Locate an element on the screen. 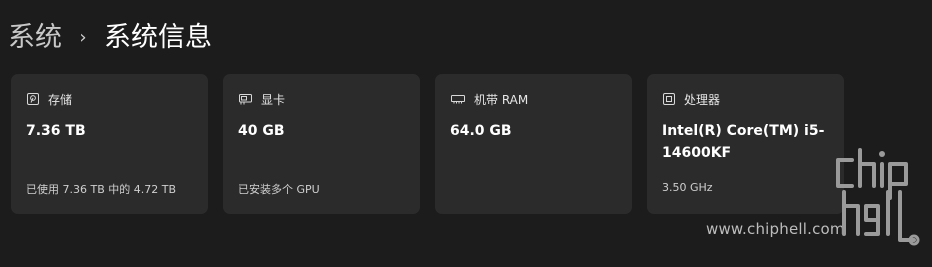 The height and width of the screenshot is (267, 932). processor-value: Intel(R) Core(TM) i5-14600KF is located at coordinates (743, 142).